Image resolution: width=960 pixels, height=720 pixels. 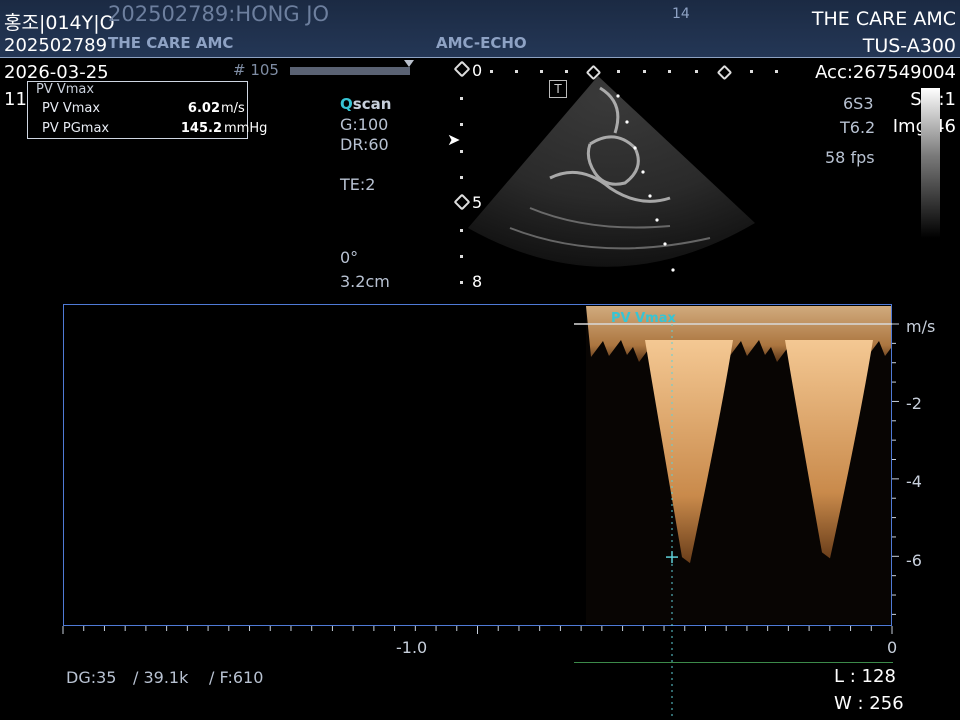 I want to click on doppler-gain: DG:35, so click(x=91, y=677).